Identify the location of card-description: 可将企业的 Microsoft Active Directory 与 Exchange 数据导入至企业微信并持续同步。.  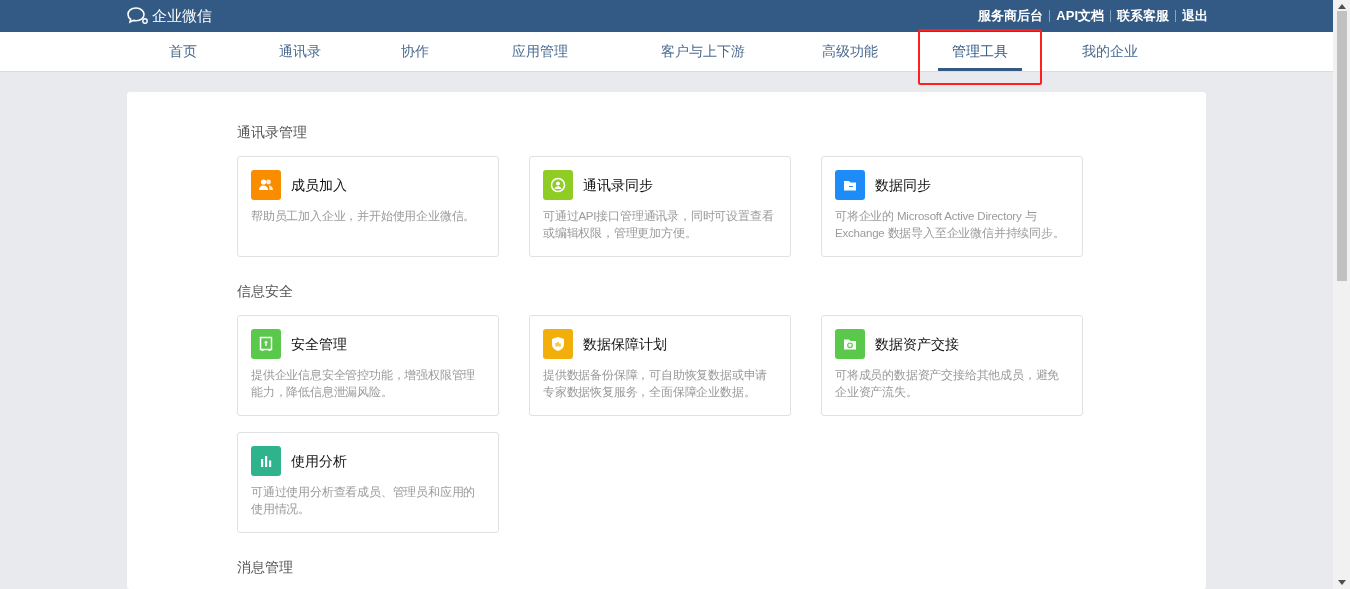
(950, 225).